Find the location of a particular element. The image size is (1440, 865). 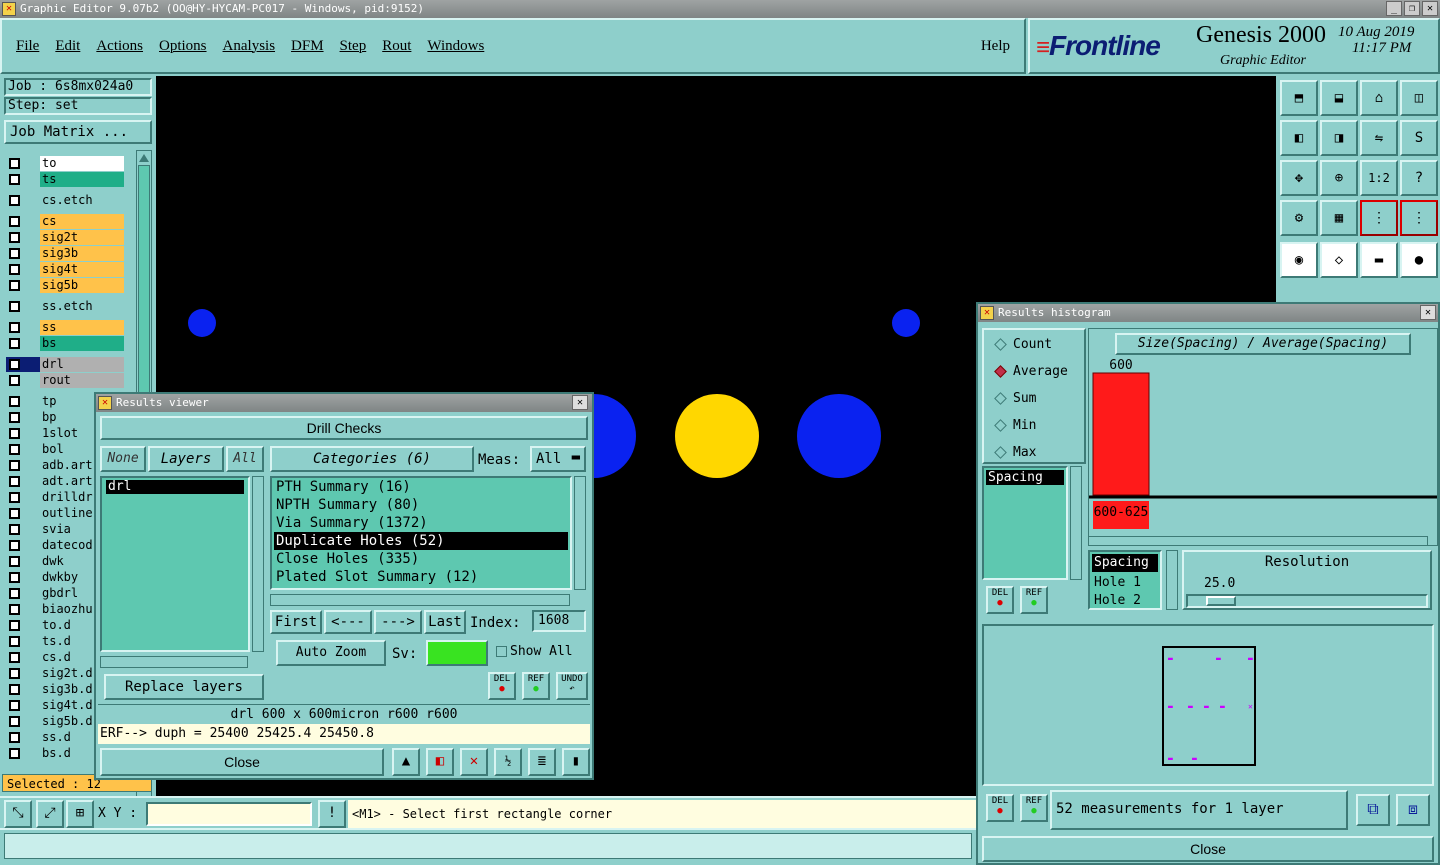

histogram-list-scrollbar is located at coordinates (1076, 523).